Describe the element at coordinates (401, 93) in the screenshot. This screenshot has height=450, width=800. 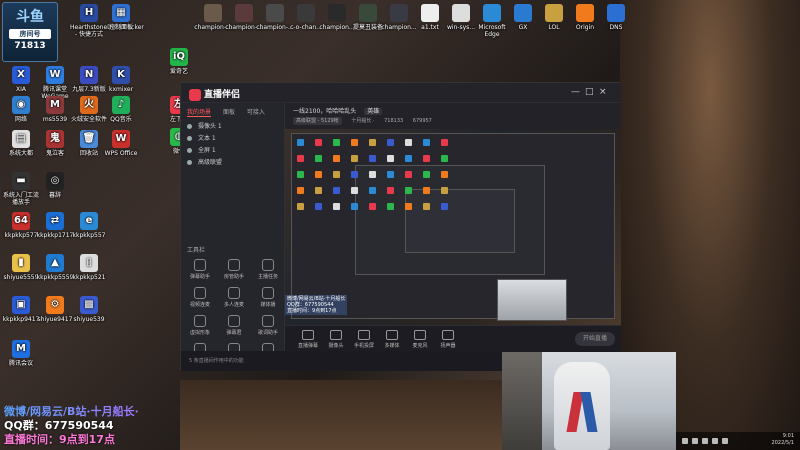
I see `app-titlebar: 直播伴侣 — □ ×` at that location.